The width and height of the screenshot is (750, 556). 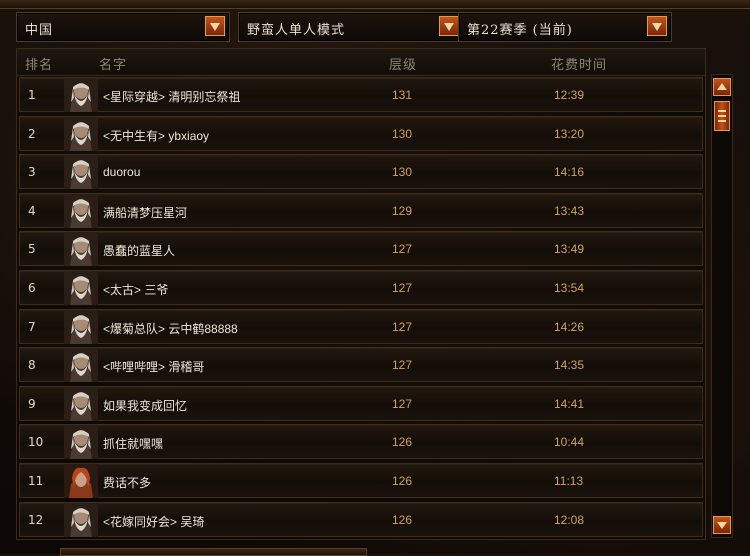 I want to click on table-row: 5 愚蠢的蓝星人 127 13:49, so click(x=361, y=249).